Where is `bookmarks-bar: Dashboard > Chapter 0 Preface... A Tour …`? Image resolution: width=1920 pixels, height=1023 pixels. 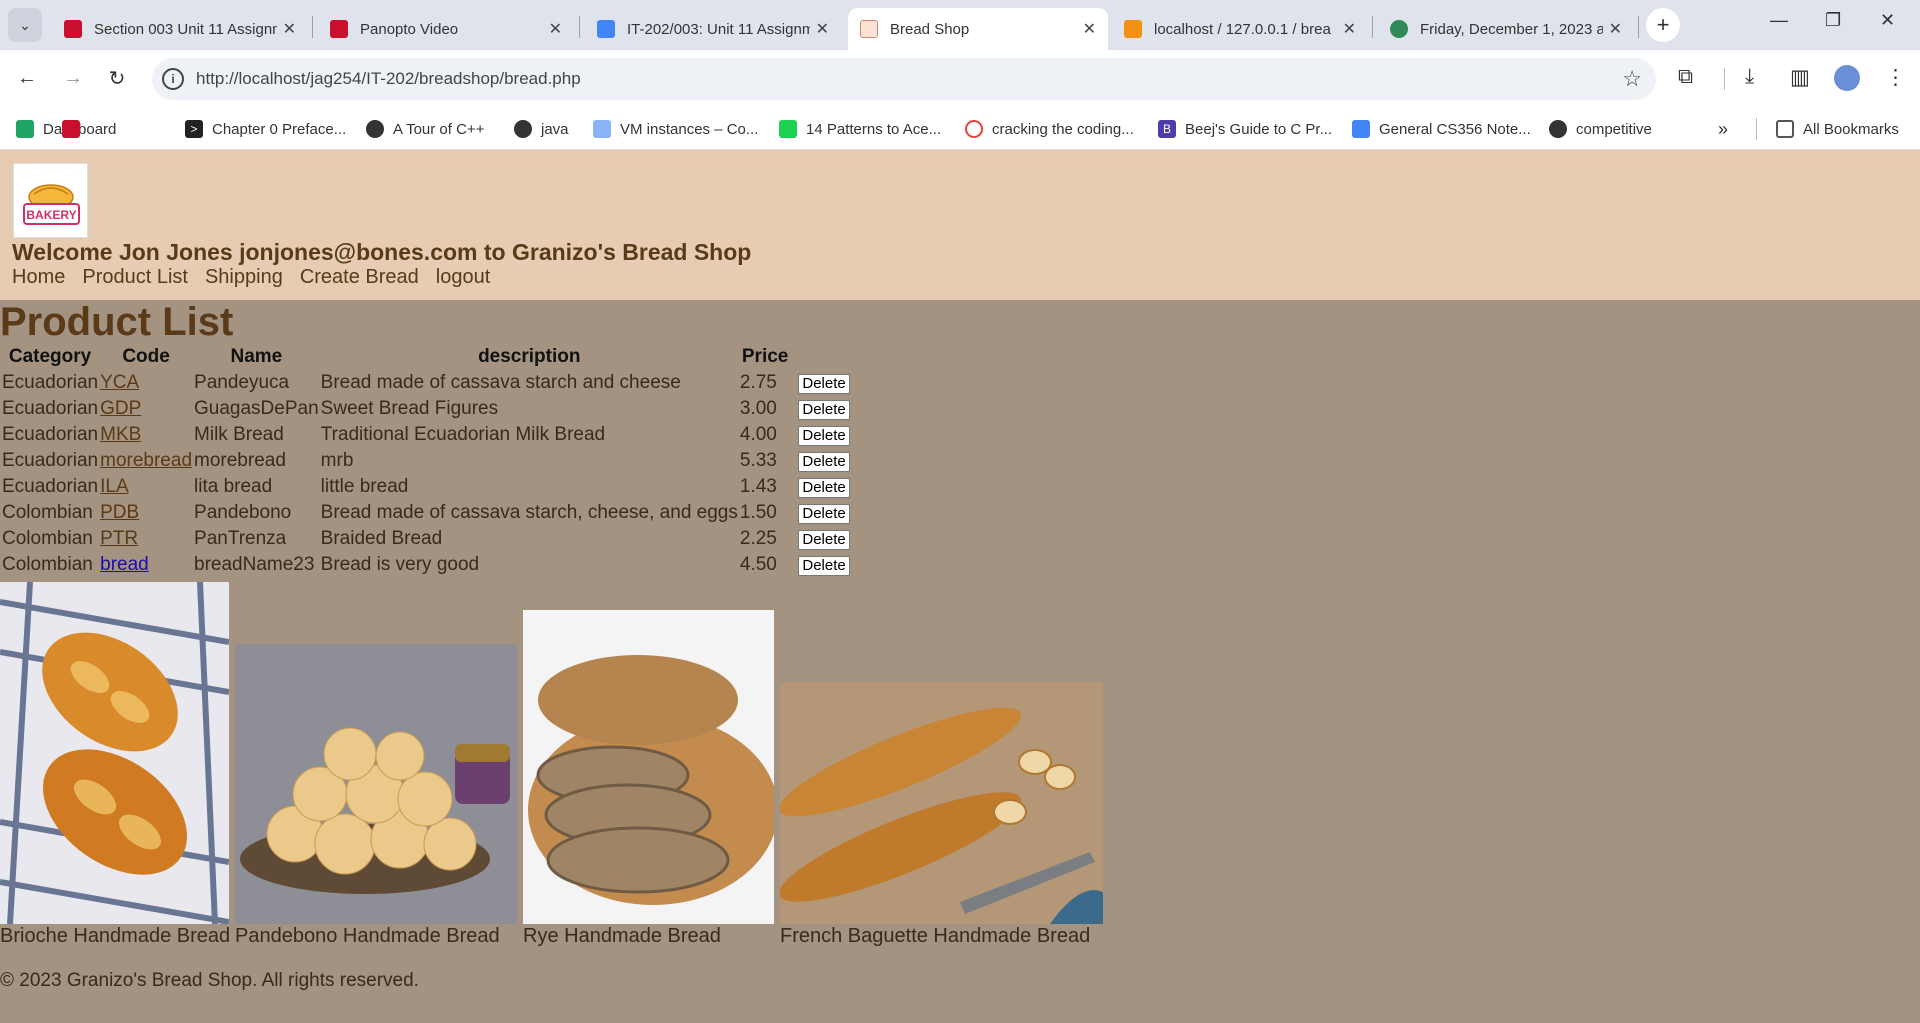 bookmarks-bar: Dashboard > Chapter 0 Preface... A Tour … is located at coordinates (960, 129).